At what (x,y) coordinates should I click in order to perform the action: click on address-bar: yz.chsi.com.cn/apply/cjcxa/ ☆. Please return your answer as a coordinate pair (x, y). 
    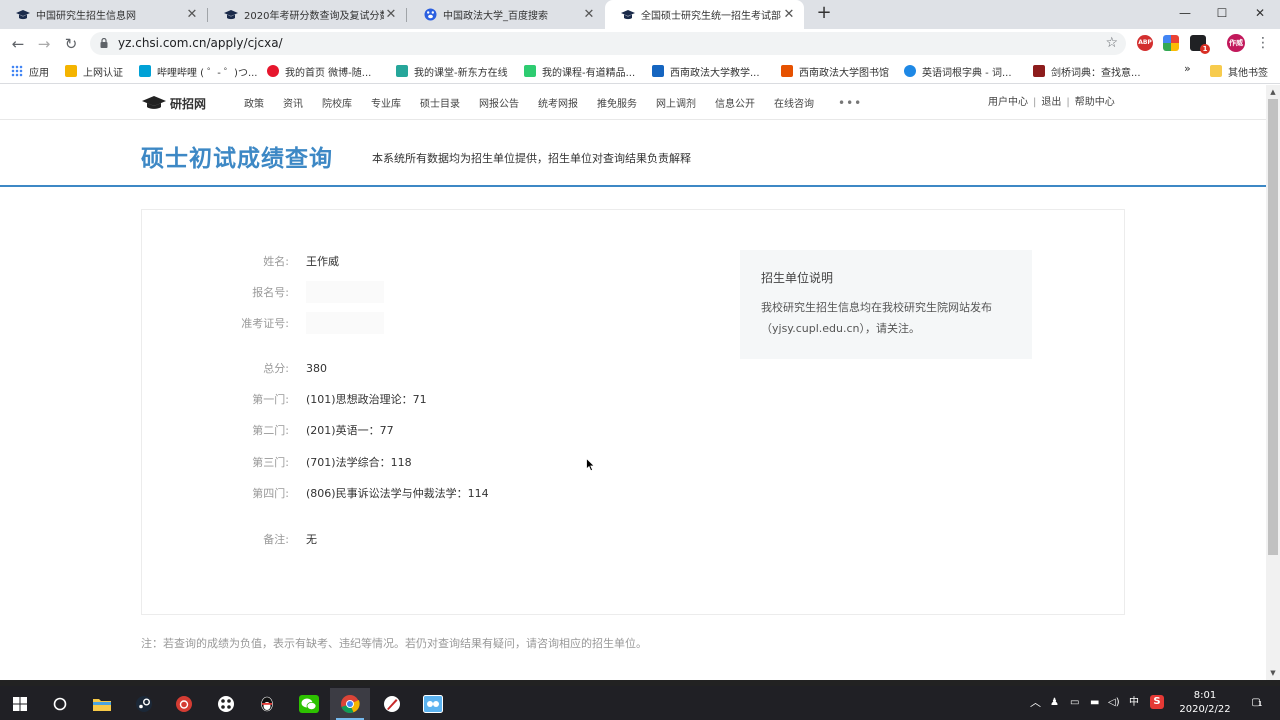
    Looking at the image, I should click on (608, 43).